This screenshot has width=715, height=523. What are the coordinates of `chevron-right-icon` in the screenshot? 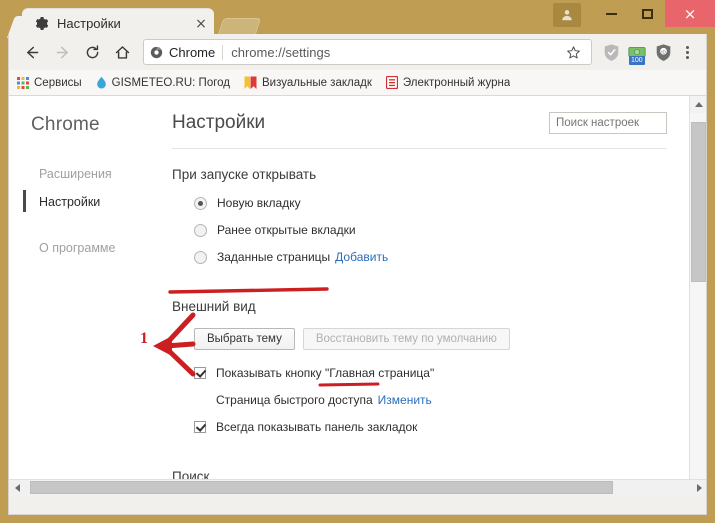 It's located at (699, 488).